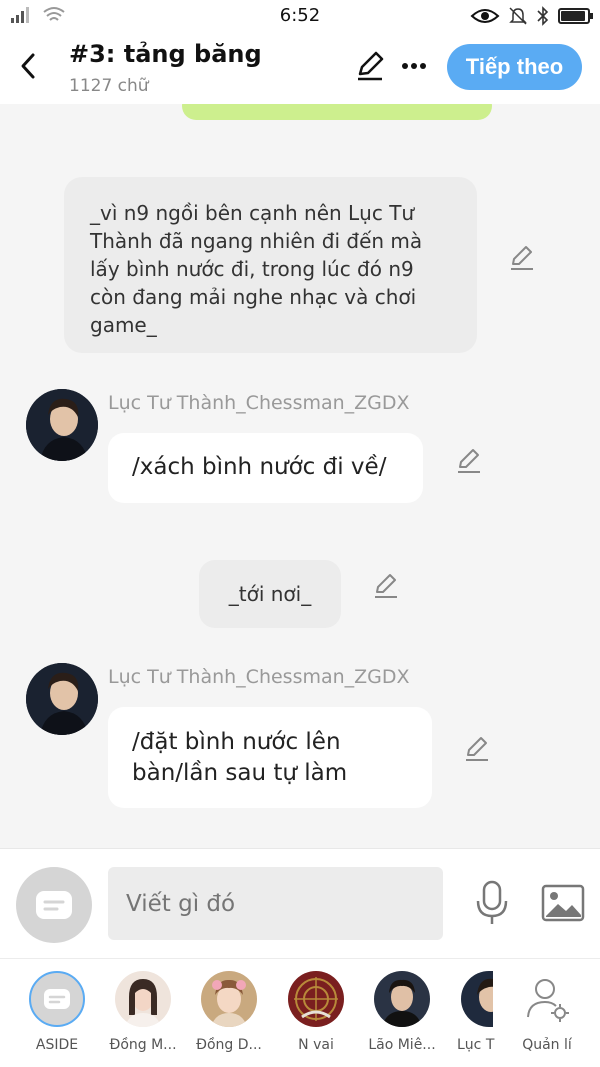 Image resolution: width=600 pixels, height=1067 pixels. I want to click on word-count: 1127 chữ, so click(109, 86).